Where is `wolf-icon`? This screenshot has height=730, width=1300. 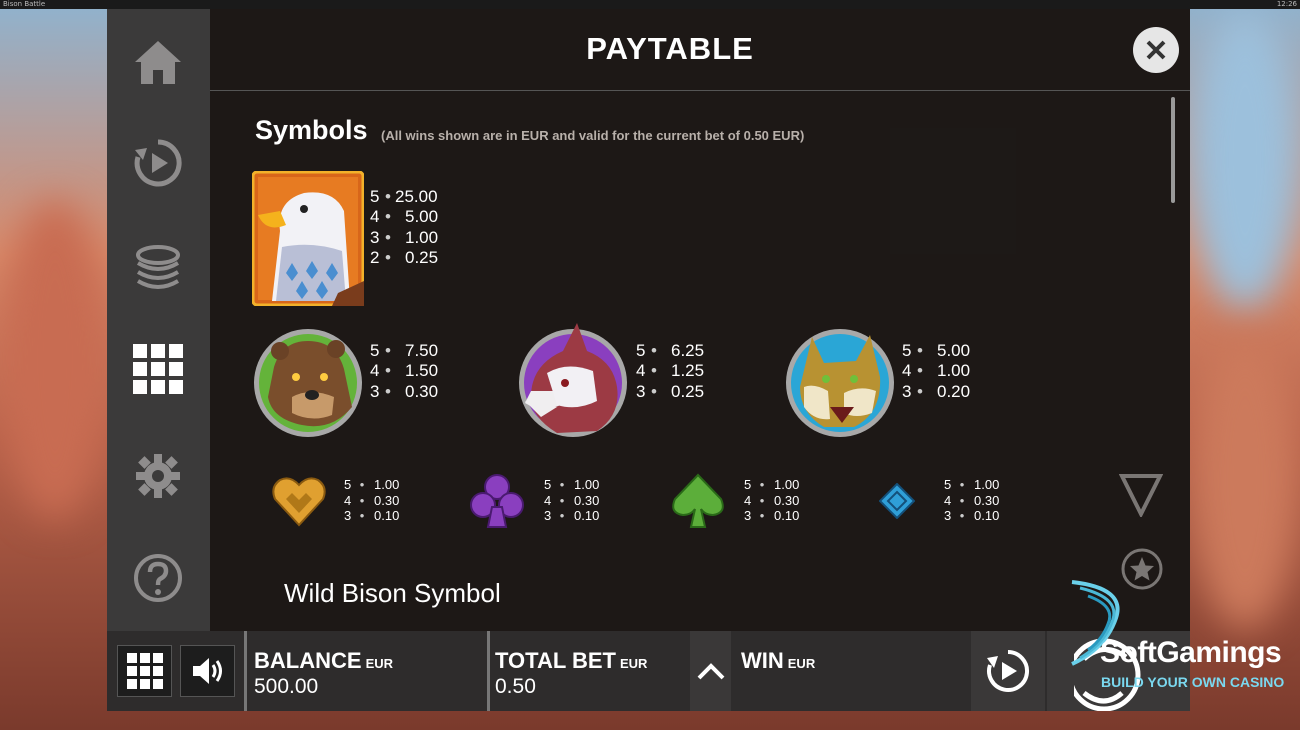
wolf-icon is located at coordinates (573, 380).